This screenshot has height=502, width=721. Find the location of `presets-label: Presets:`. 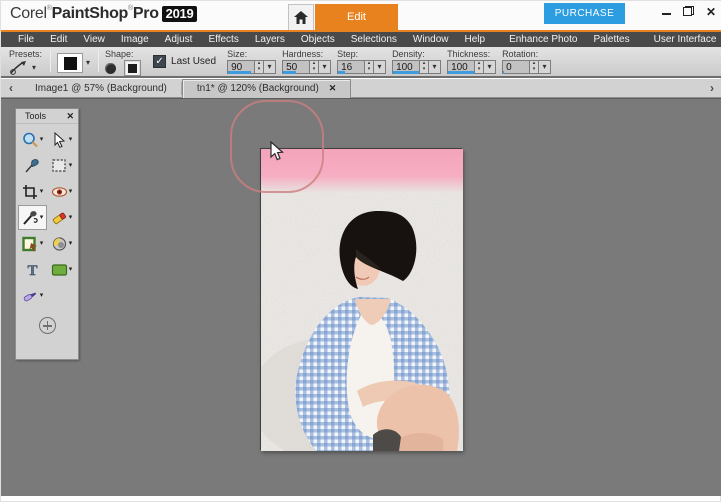

presets-label: Presets: is located at coordinates (26, 54).